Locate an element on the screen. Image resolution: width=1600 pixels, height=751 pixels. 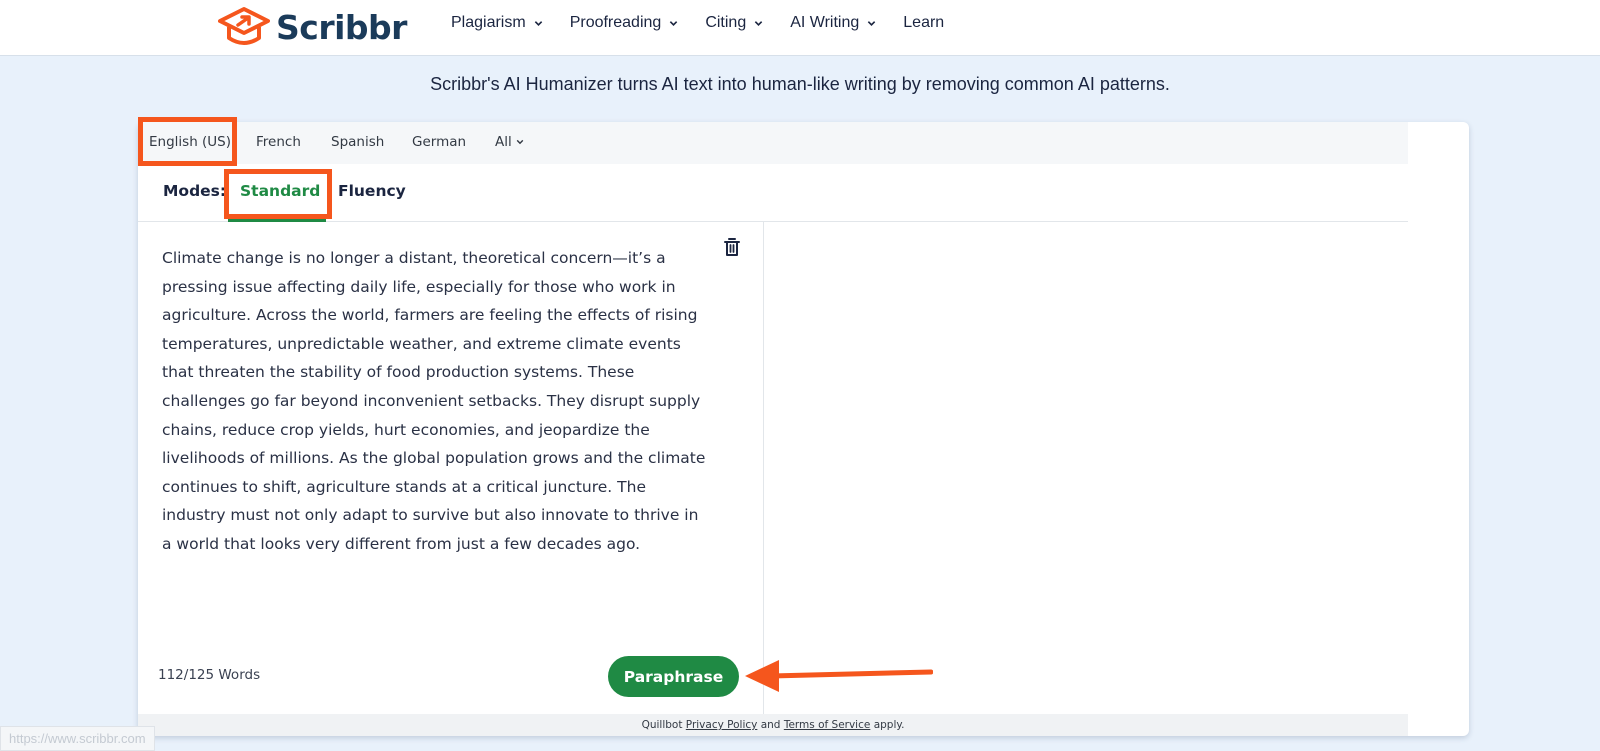
lang-all-label: All is located at coordinates (503, 142).